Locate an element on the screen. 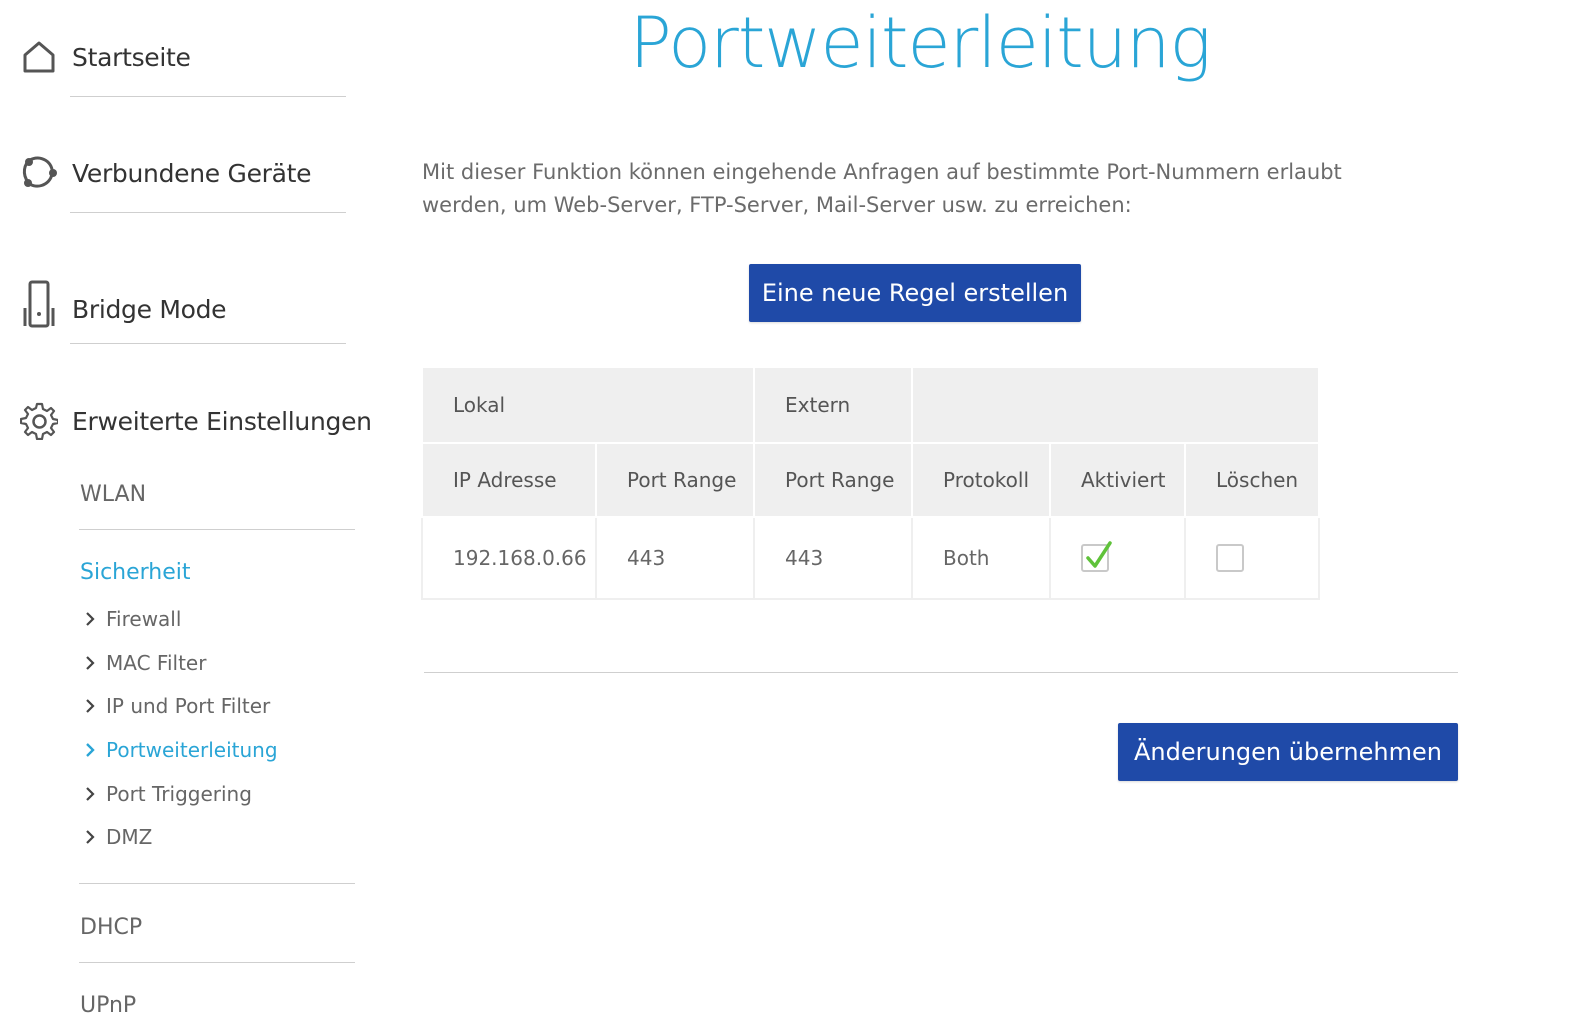 This screenshot has height=1034, width=1583. checkmark-icon is located at coordinates (1099, 554).